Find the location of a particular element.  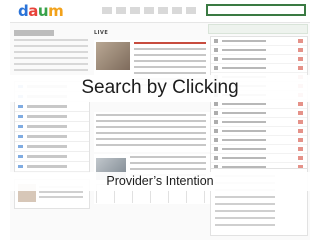

portal-logo: daum is located at coordinates (41, 11).